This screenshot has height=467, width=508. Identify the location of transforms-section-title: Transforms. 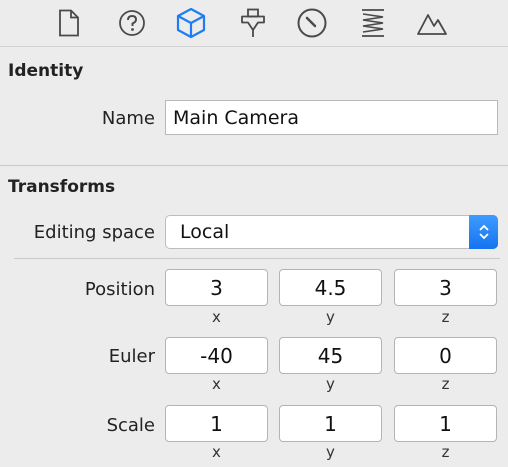
(62, 187).